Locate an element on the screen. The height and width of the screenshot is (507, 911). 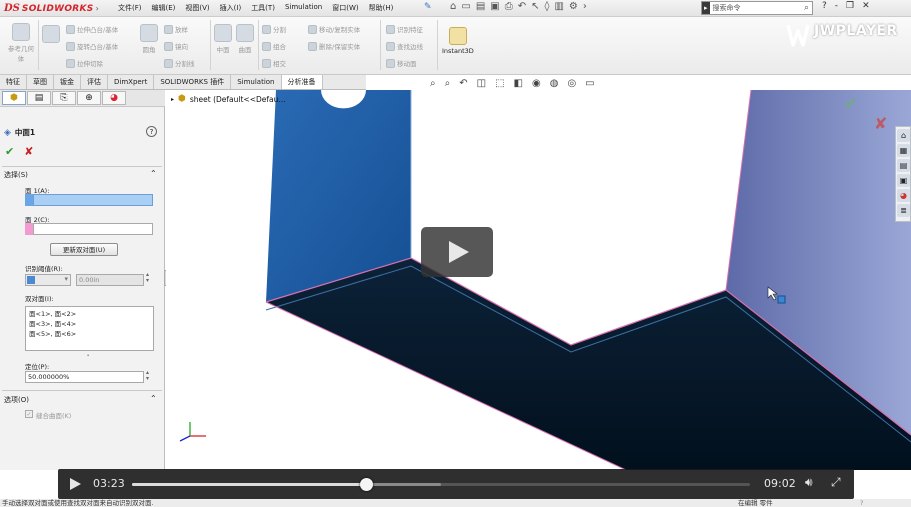
cancel-button: ✘ is located at coordinates (28, 151).